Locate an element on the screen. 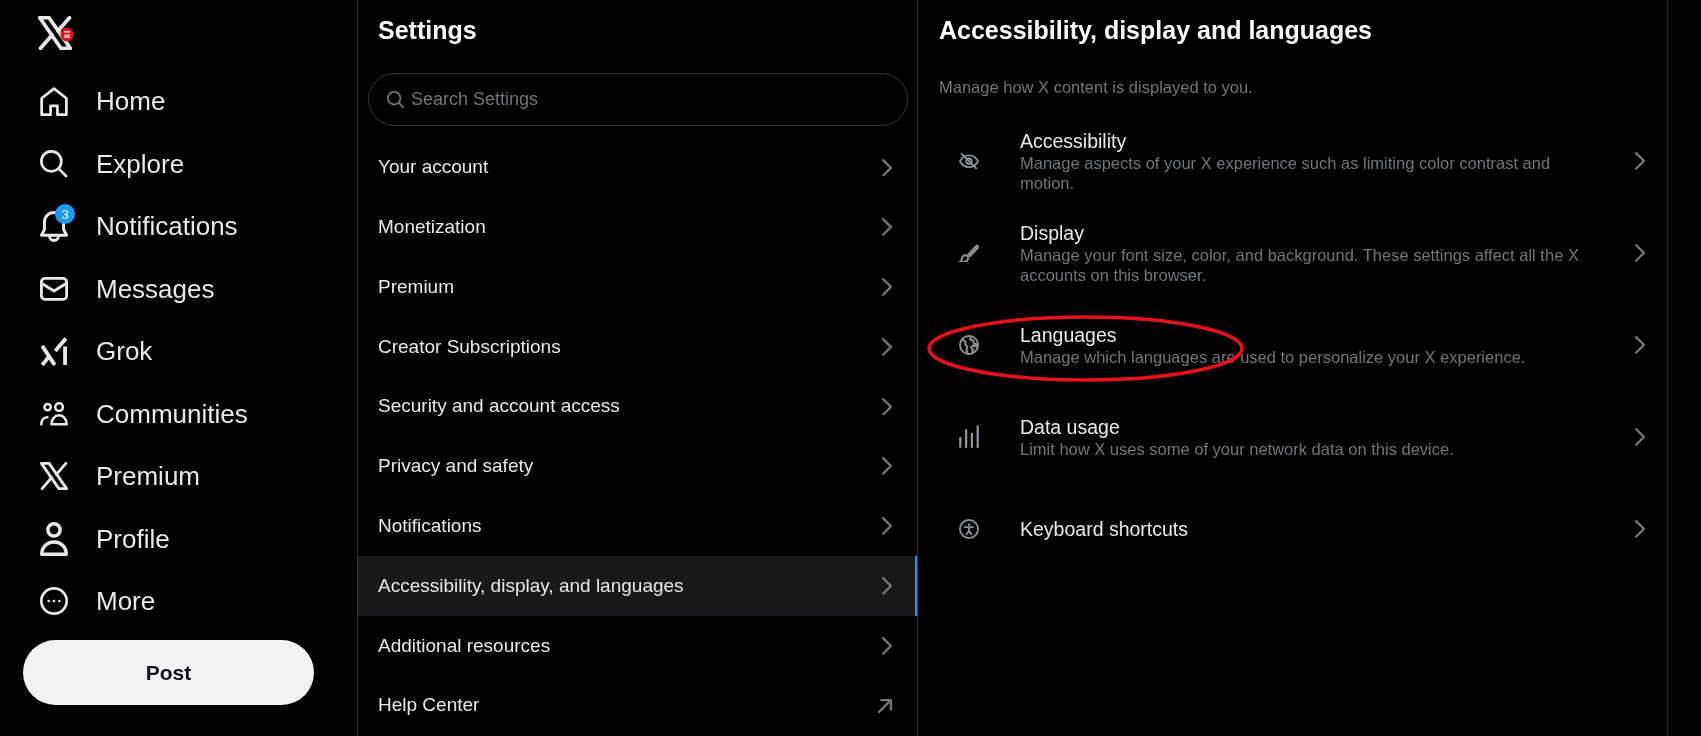 The width and height of the screenshot is (1701, 736). nav-link: 3 Notifications is located at coordinates (145, 226).